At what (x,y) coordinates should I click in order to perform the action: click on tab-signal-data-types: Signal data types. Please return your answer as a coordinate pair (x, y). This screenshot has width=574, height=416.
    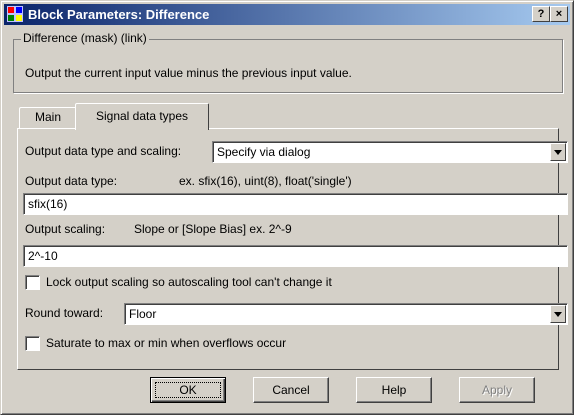
    Looking at the image, I should click on (142, 116).